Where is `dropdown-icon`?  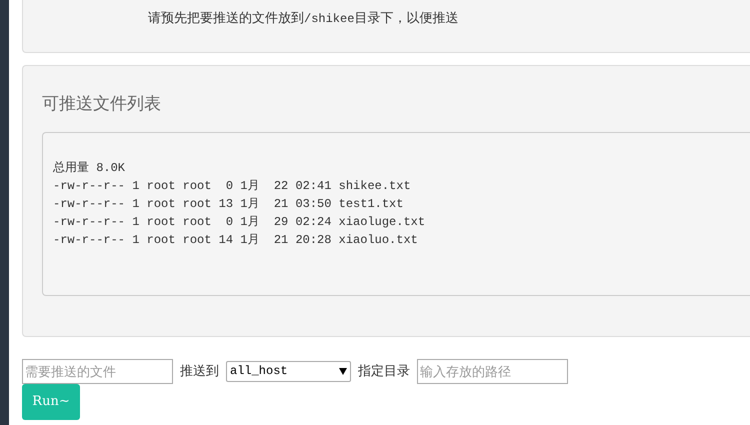 dropdown-icon is located at coordinates (343, 371).